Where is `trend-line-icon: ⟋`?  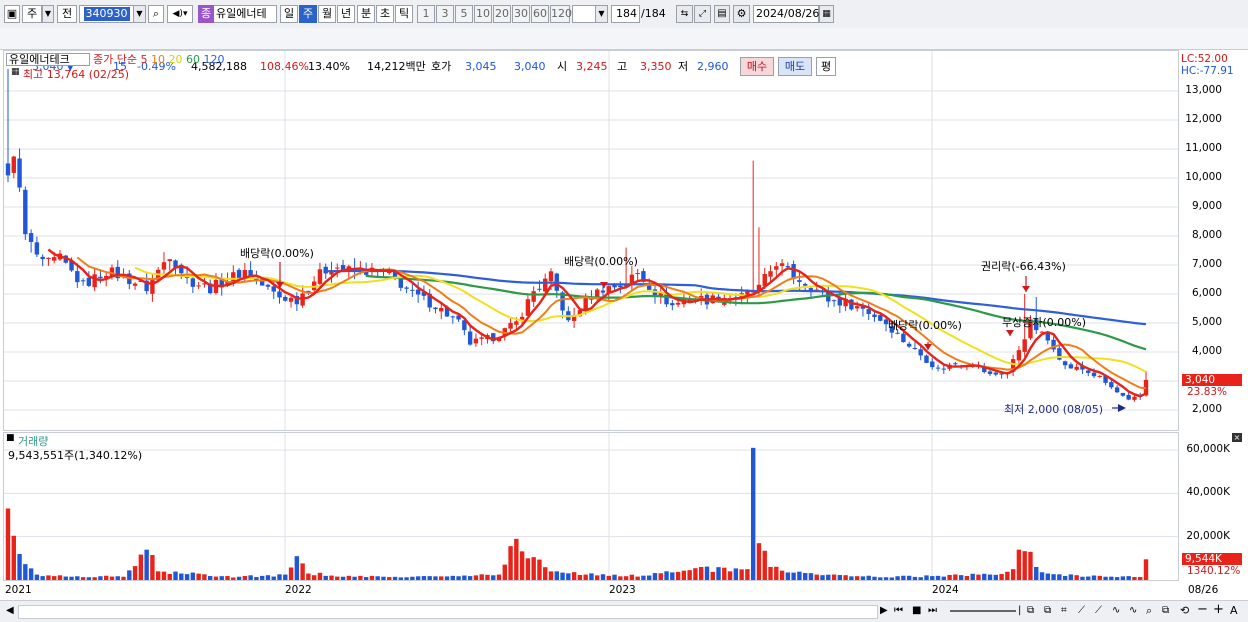 trend-line-icon: ⟋ is located at coordinates (1081, 611).